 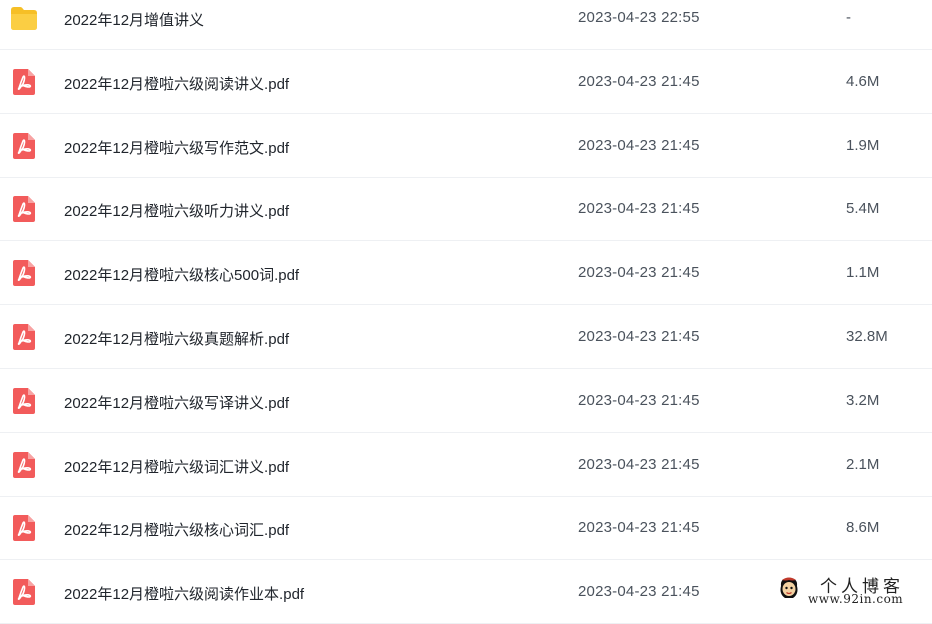 I want to click on file-size: 4.6M, so click(x=863, y=81).